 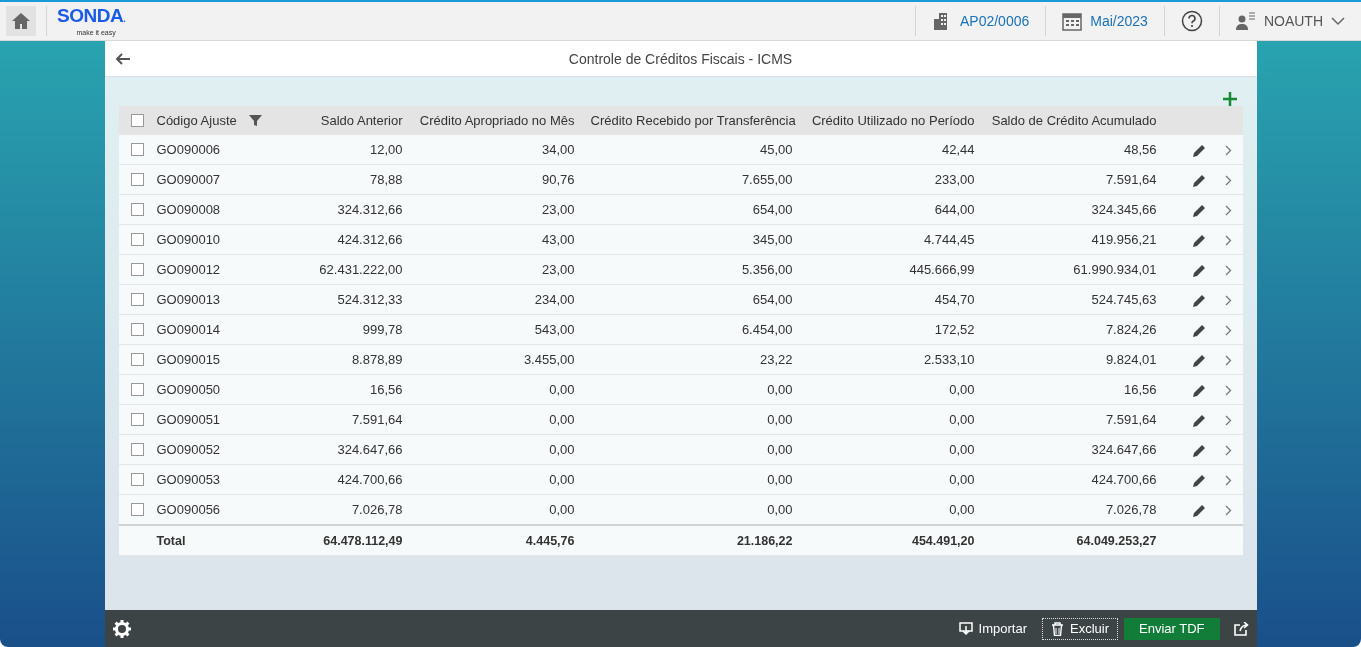 I want to click on table-cell: 61.990.934,01, so click(x=1115, y=269).